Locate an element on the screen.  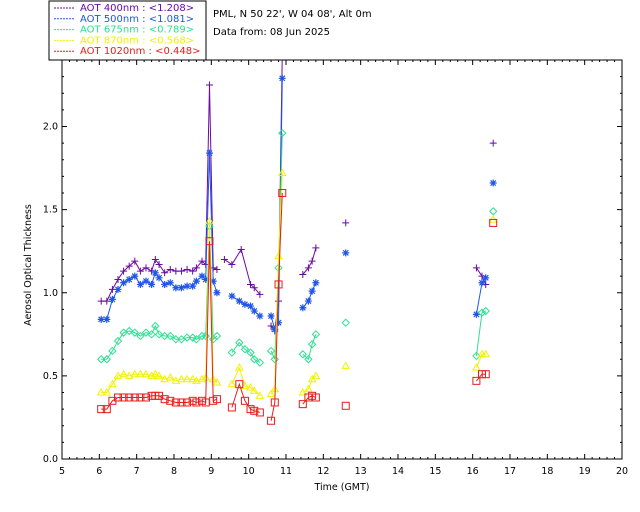
x-tick-label: 17 is located at coordinates (510, 471).